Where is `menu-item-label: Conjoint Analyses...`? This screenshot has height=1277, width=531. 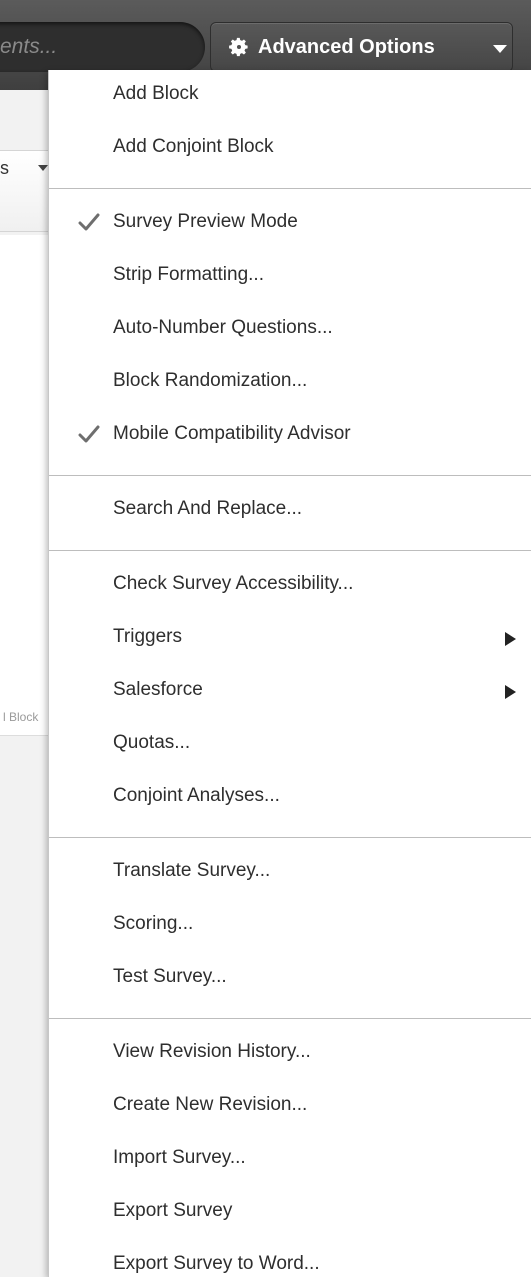
menu-item-label: Conjoint Analyses... is located at coordinates (196, 795).